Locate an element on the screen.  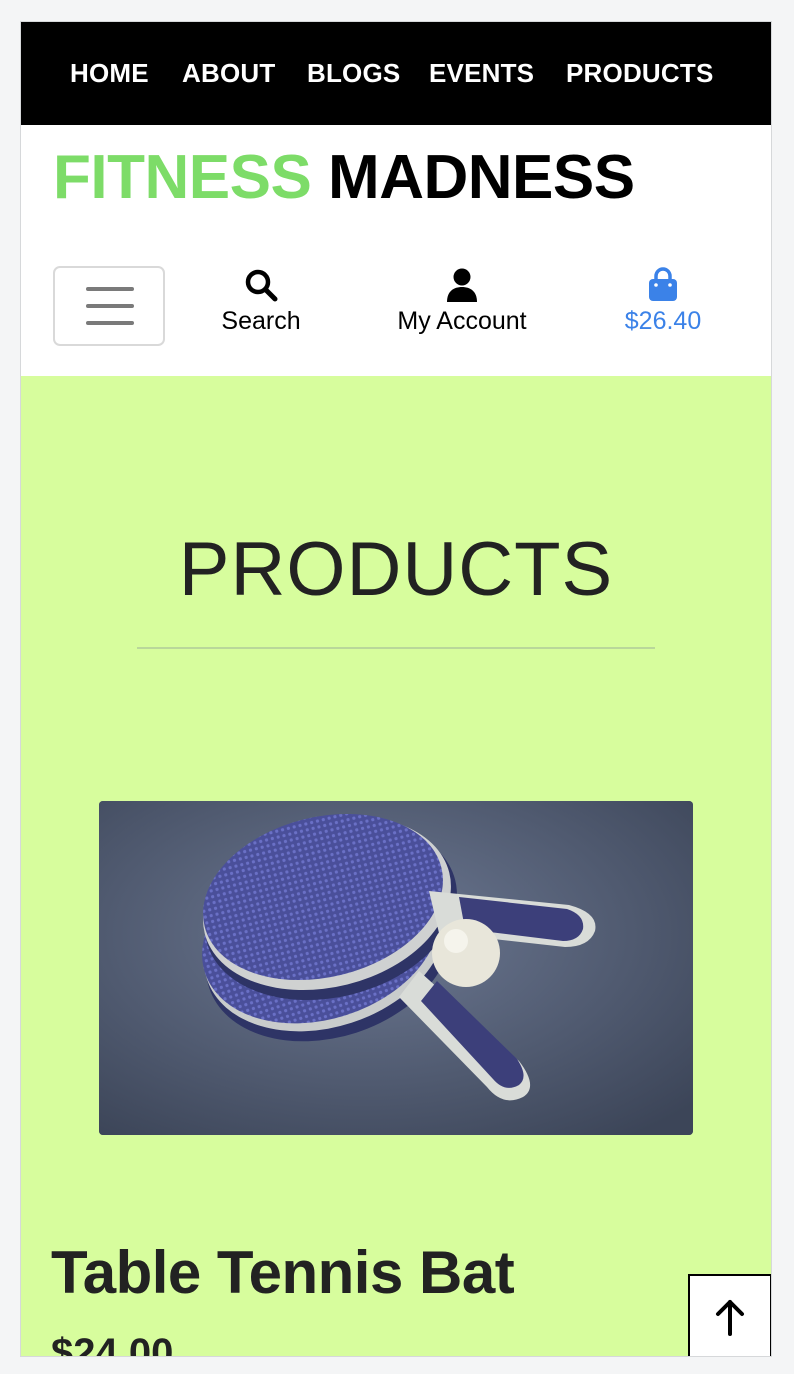
title-divider is located at coordinates (396, 648).